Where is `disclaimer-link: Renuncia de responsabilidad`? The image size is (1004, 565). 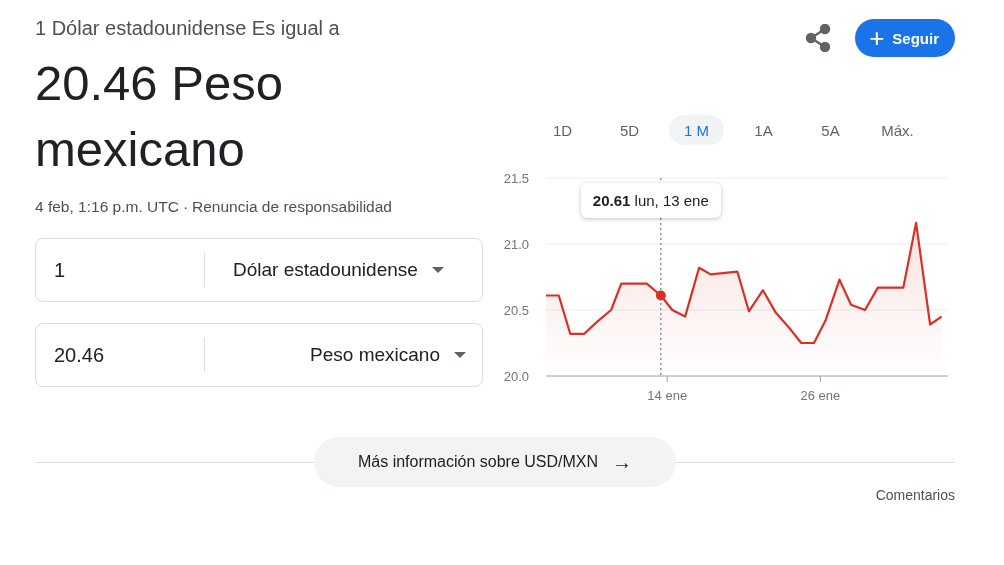
disclaimer-link: Renuncia de responsabilidad is located at coordinates (292, 207).